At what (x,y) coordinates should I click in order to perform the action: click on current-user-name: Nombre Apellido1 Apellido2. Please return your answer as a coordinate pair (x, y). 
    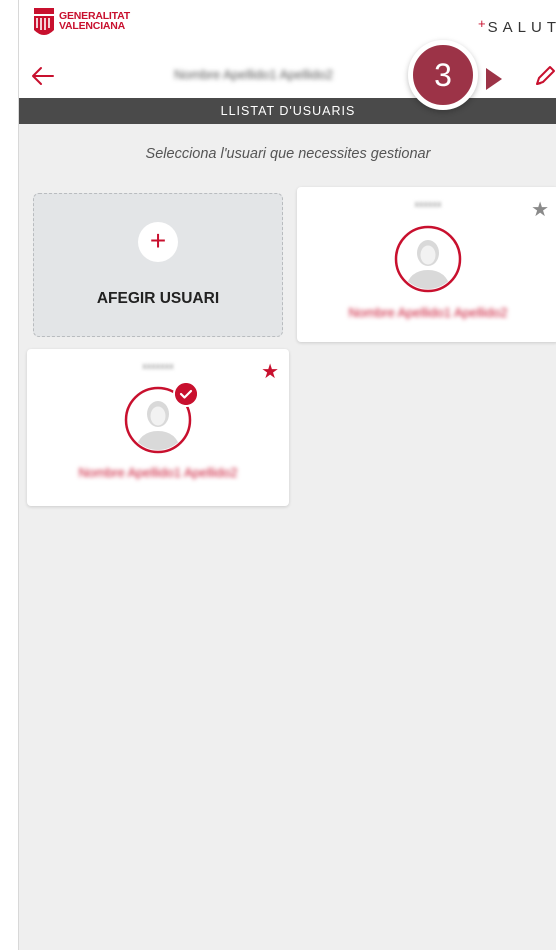
    Looking at the image, I should click on (253, 74).